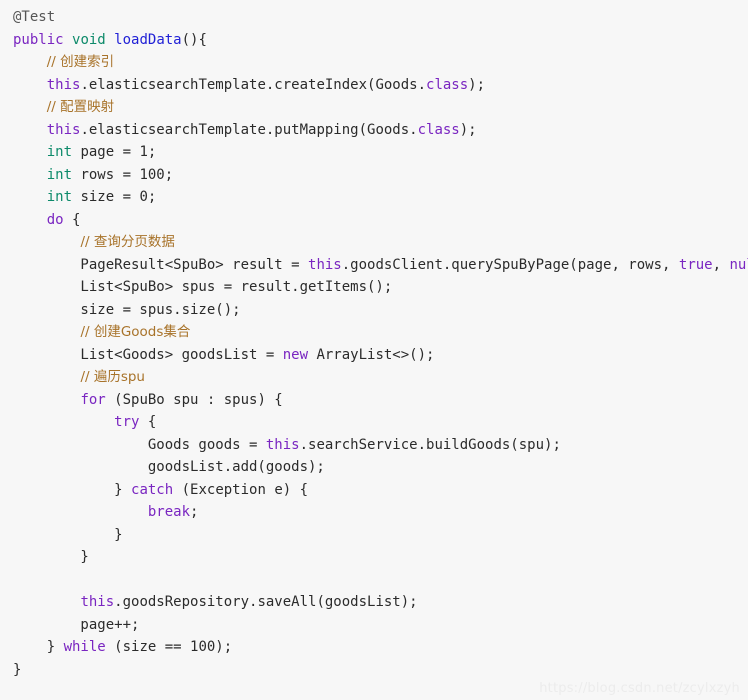 The width and height of the screenshot is (748, 700). Describe the element at coordinates (127, 422) in the screenshot. I see `code-token-kw: try` at that location.